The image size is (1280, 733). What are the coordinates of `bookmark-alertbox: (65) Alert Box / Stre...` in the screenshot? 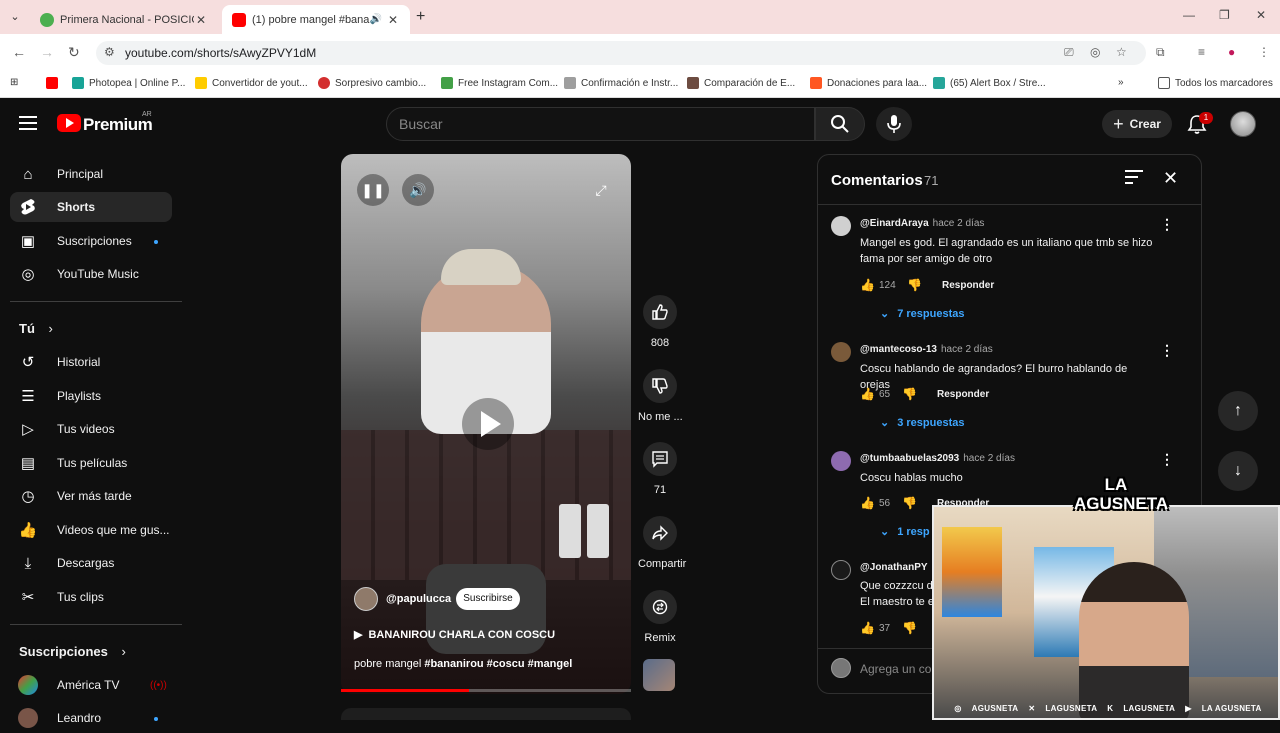 It's located at (989, 83).